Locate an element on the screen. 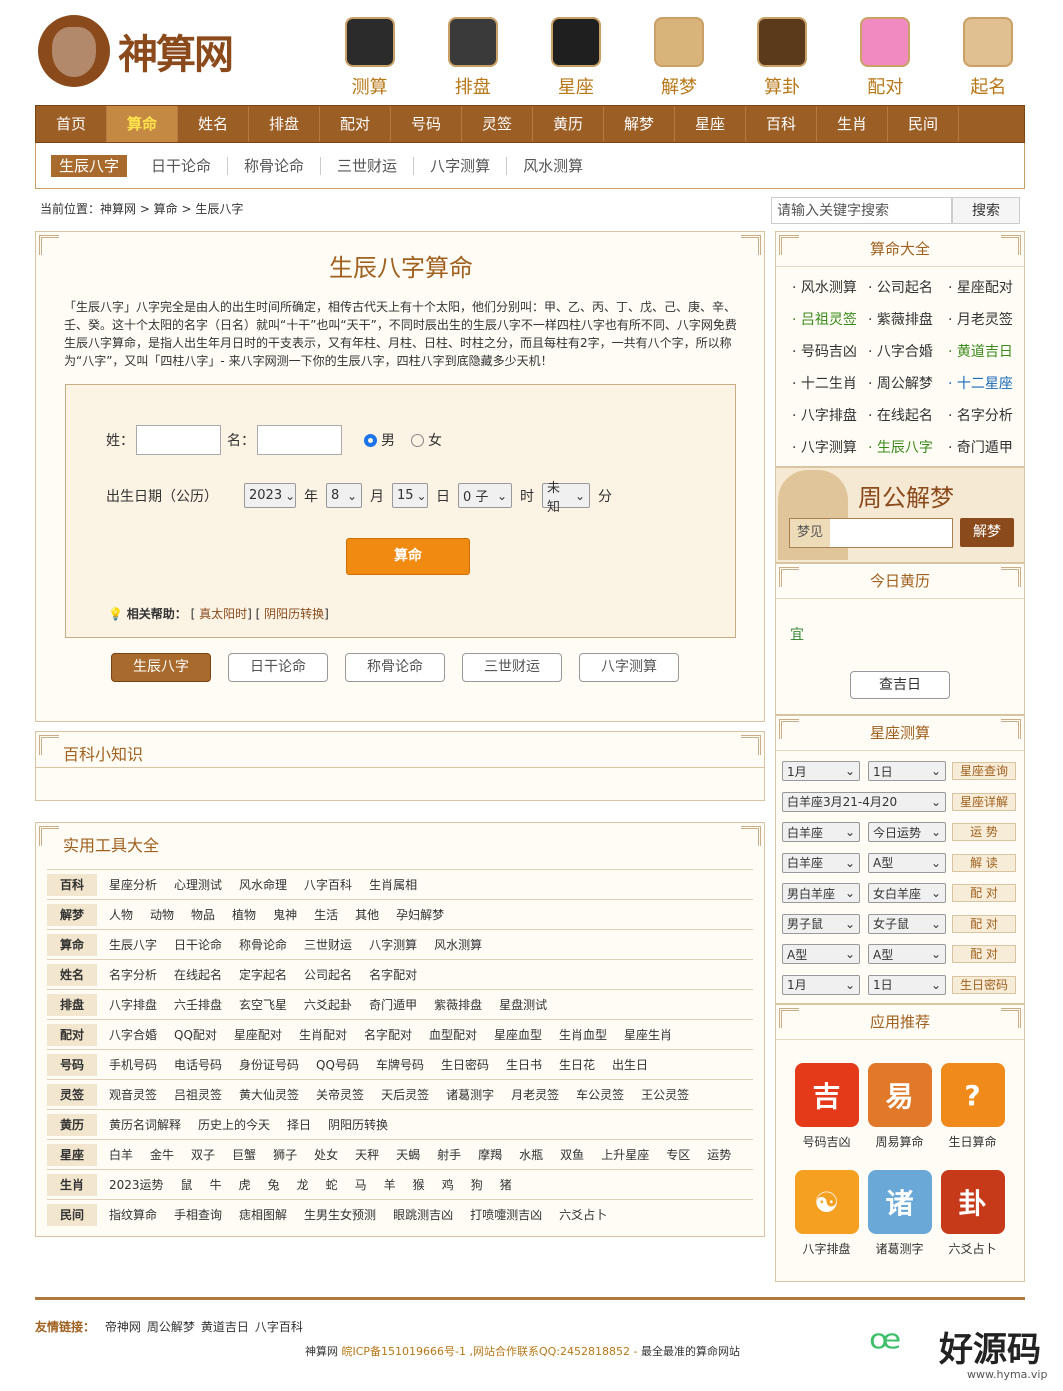 The image size is (1063, 1391). site-logo: 神算网 is located at coordinates (148, 51).